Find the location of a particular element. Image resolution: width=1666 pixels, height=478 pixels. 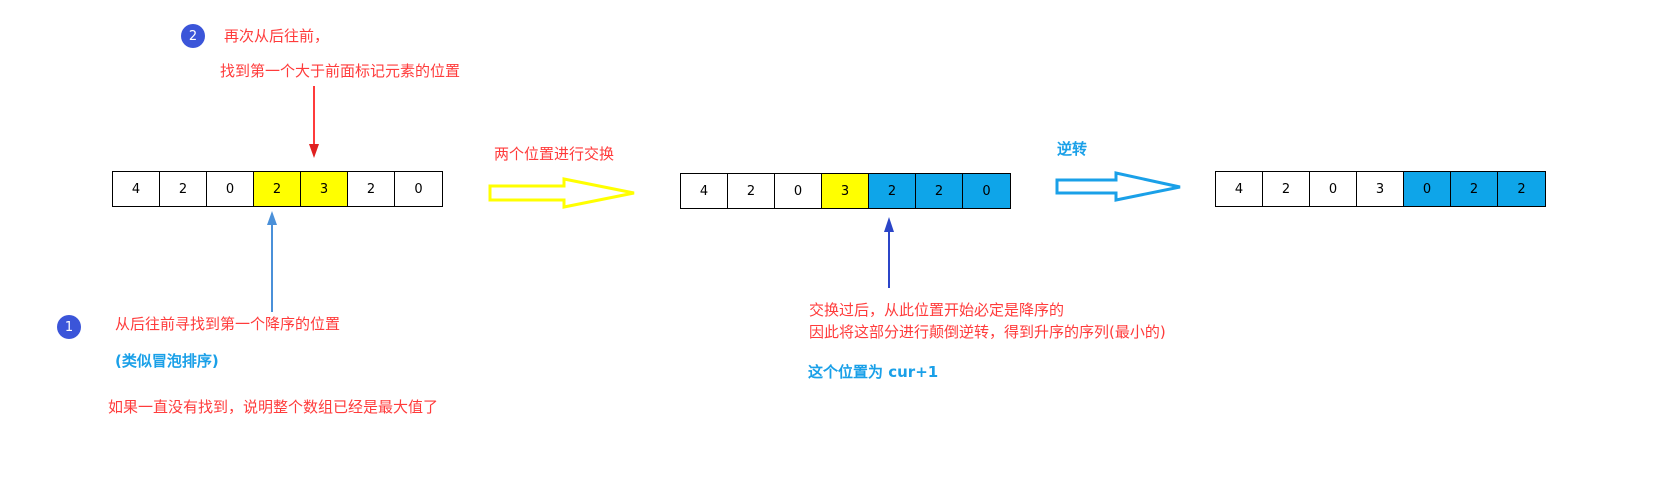

reverse-block-arrow is located at coordinates (1118, 186).